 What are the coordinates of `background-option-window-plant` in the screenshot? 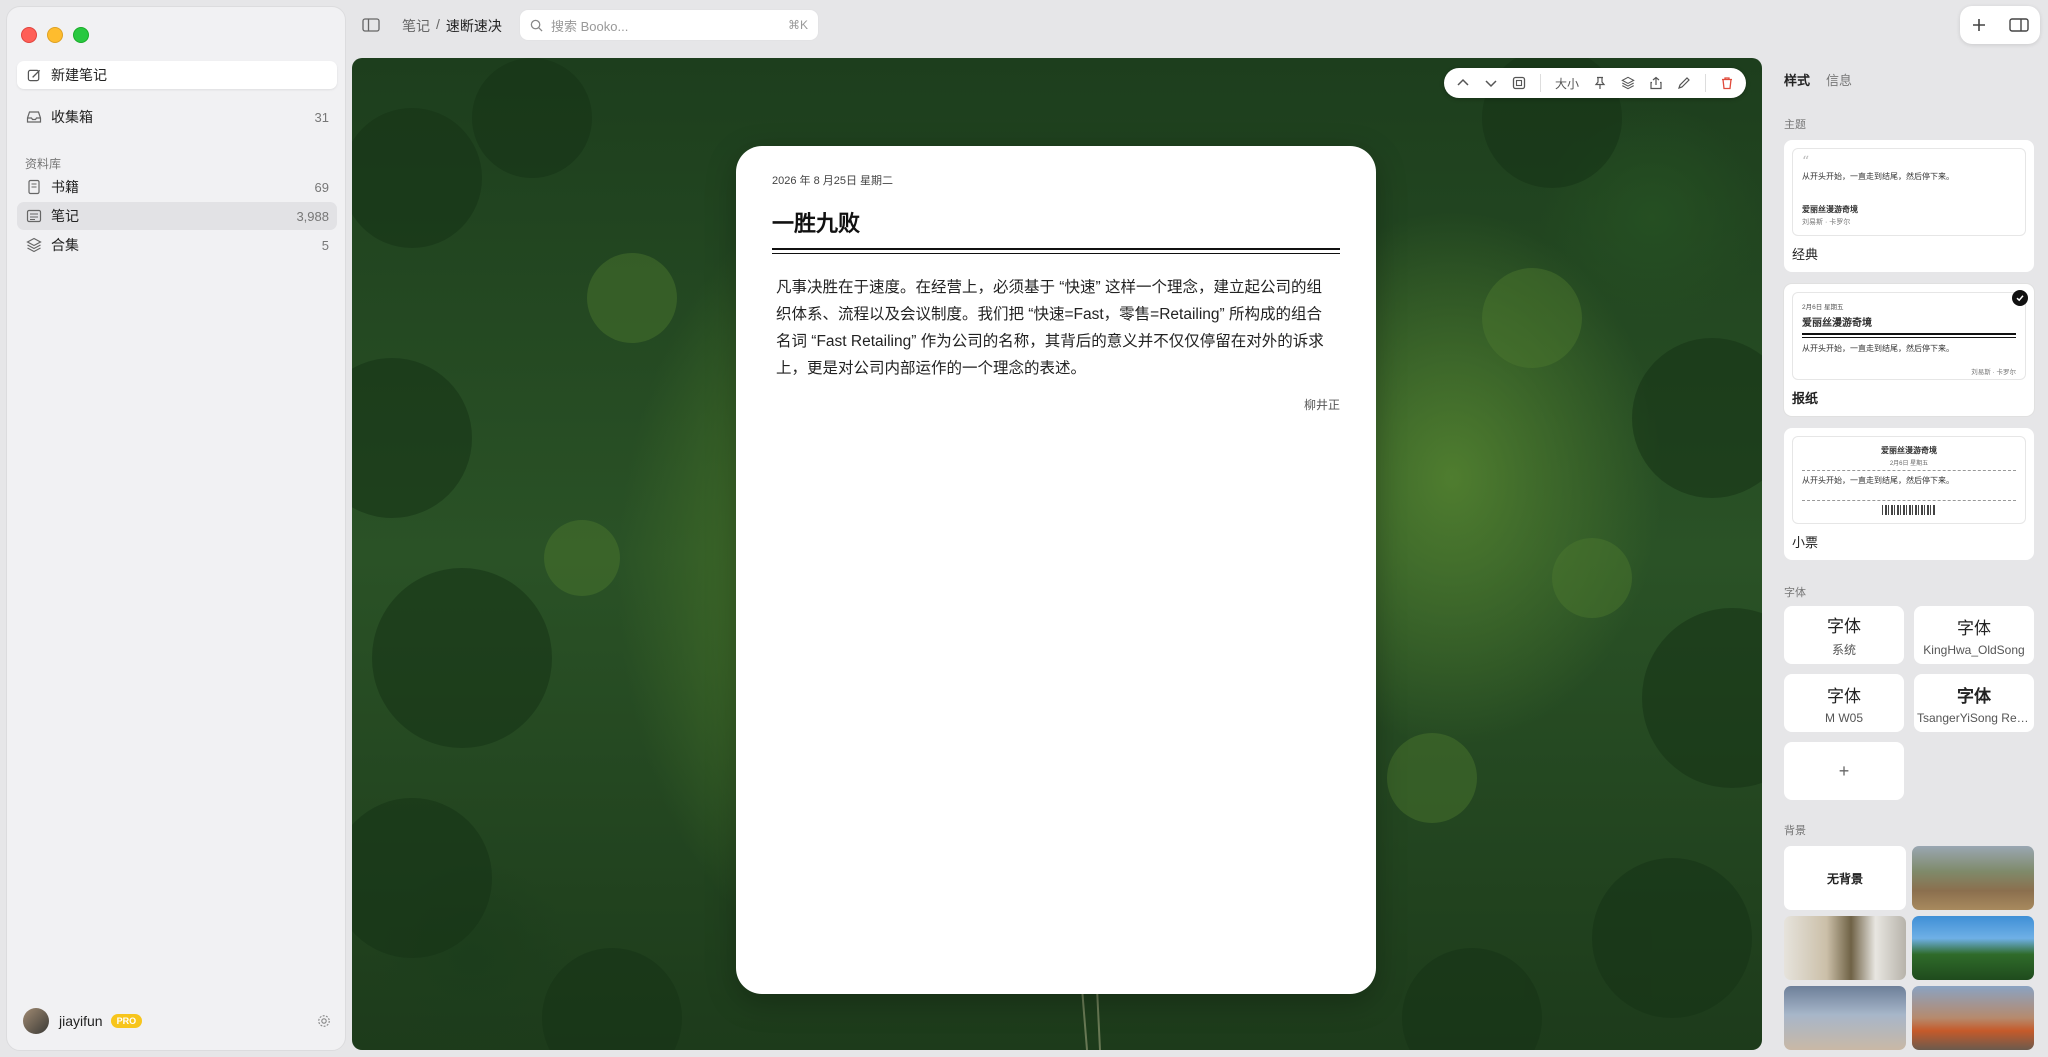 It's located at (1845, 948).